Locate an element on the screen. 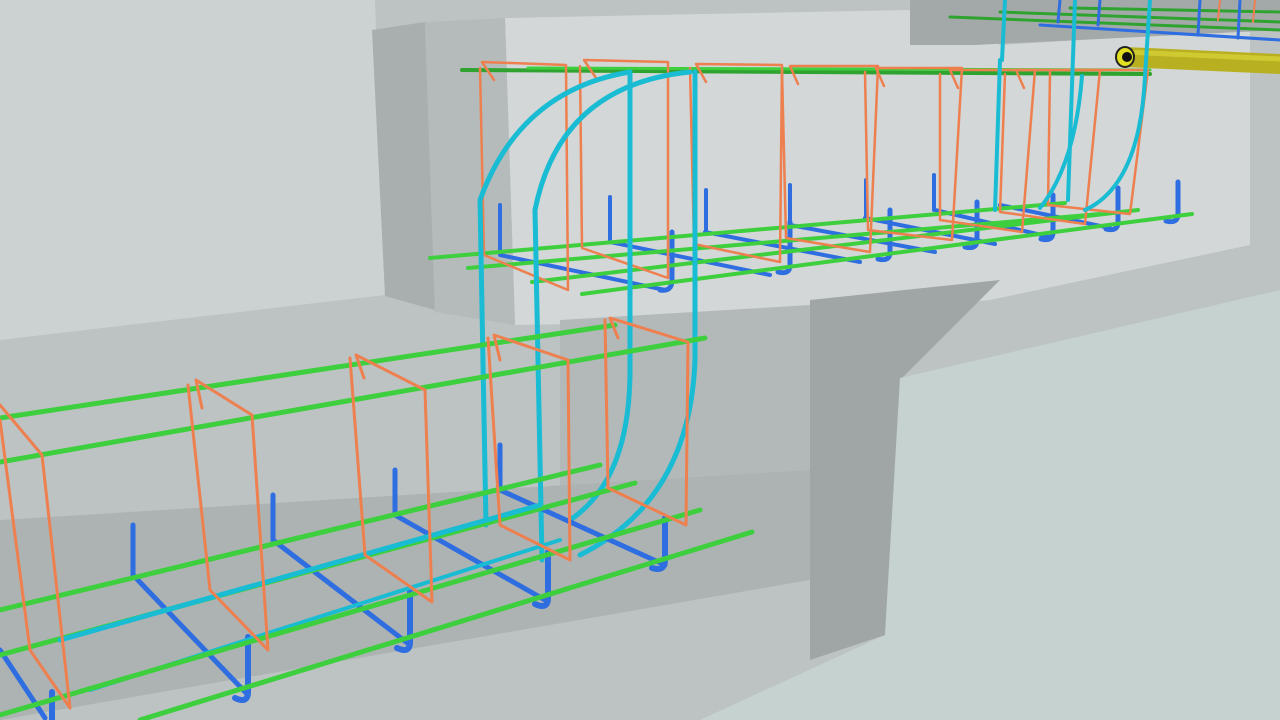  upper-opening-edge is located at coordinates (470, 171).